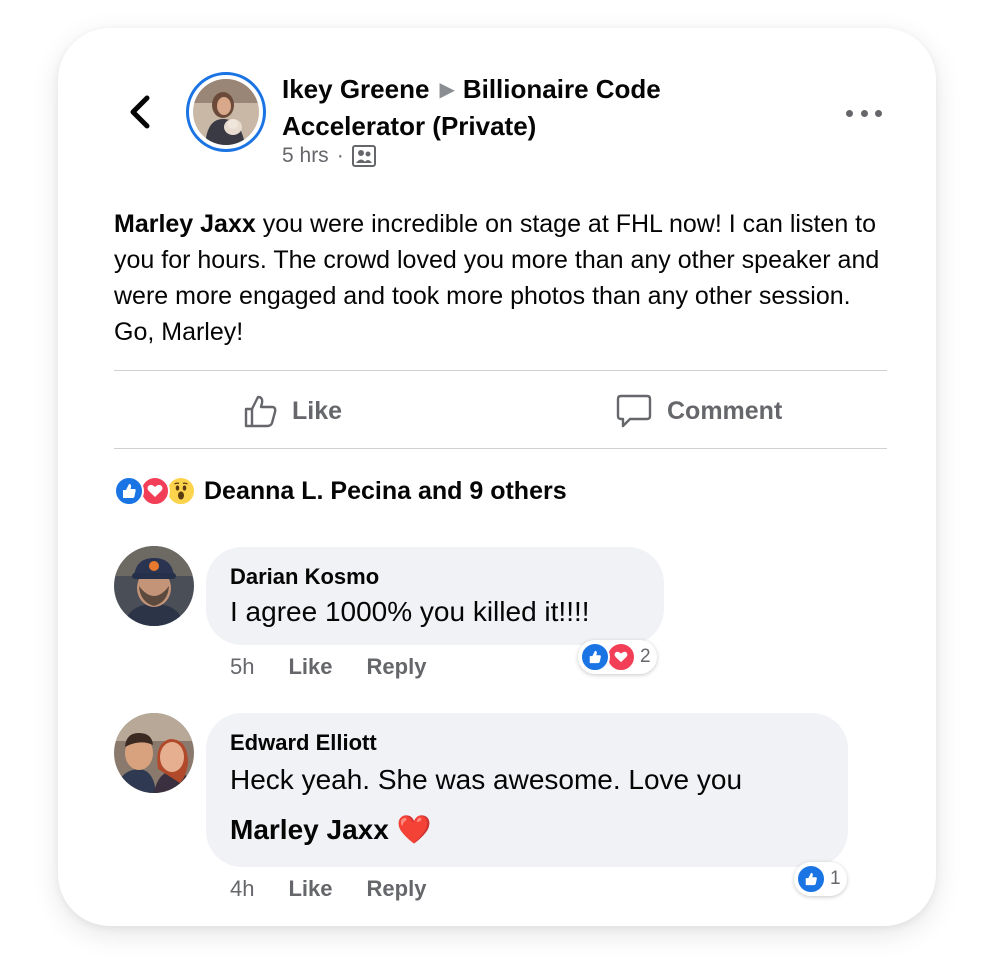 This screenshot has width=1000, height=980. I want to click on comment-actions: 5h Like Reply, so click(328, 667).